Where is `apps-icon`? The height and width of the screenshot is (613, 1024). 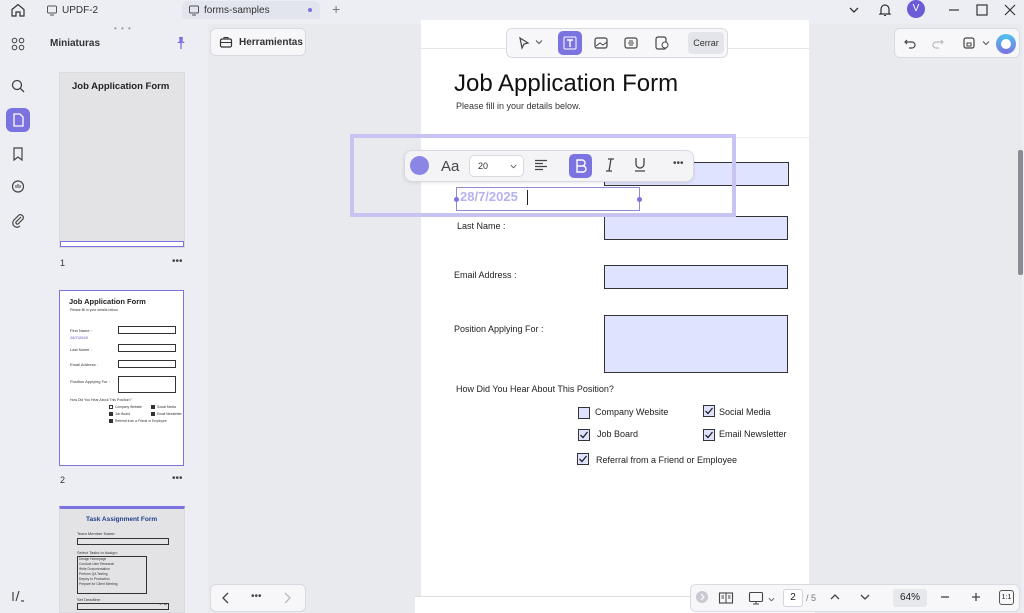 apps-icon is located at coordinates (18, 44).